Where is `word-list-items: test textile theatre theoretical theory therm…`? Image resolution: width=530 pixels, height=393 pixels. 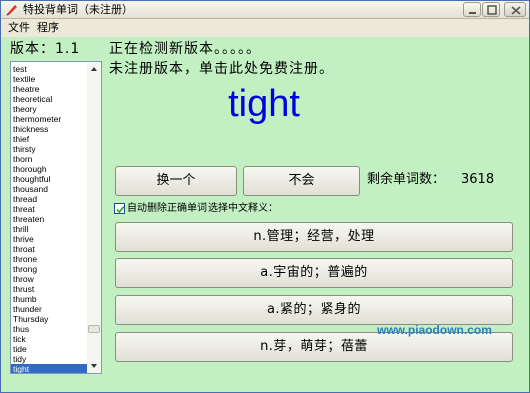
word-list-items: test textile theatre theoretical theory therm… is located at coordinates (49, 218).